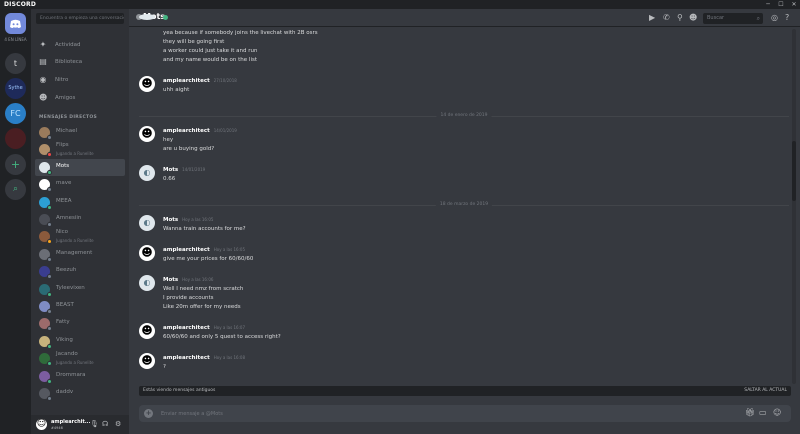 This screenshot has width=800, height=434. I want to click on emoji-icon: ☺, so click(777, 412).